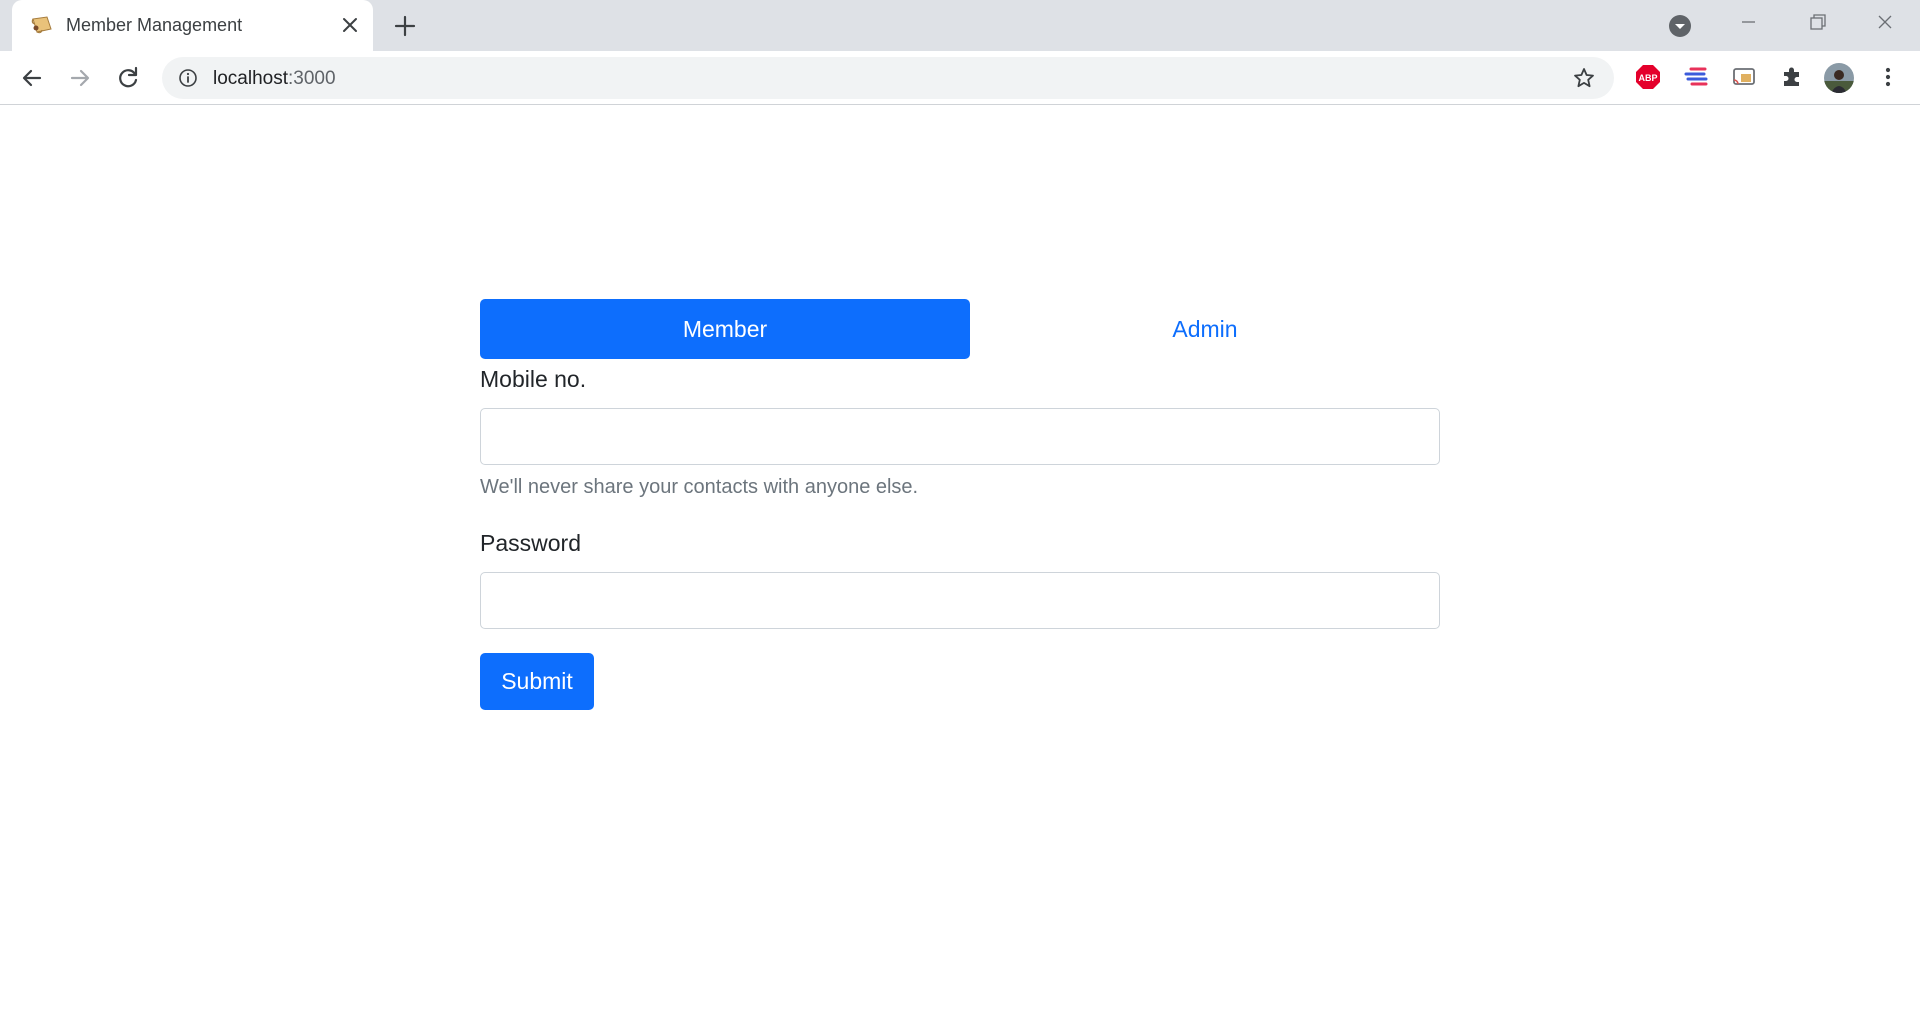 This screenshot has height=1020, width=1920. What do you see at coordinates (537, 681) in the screenshot?
I see `submit-button: Submit` at bounding box center [537, 681].